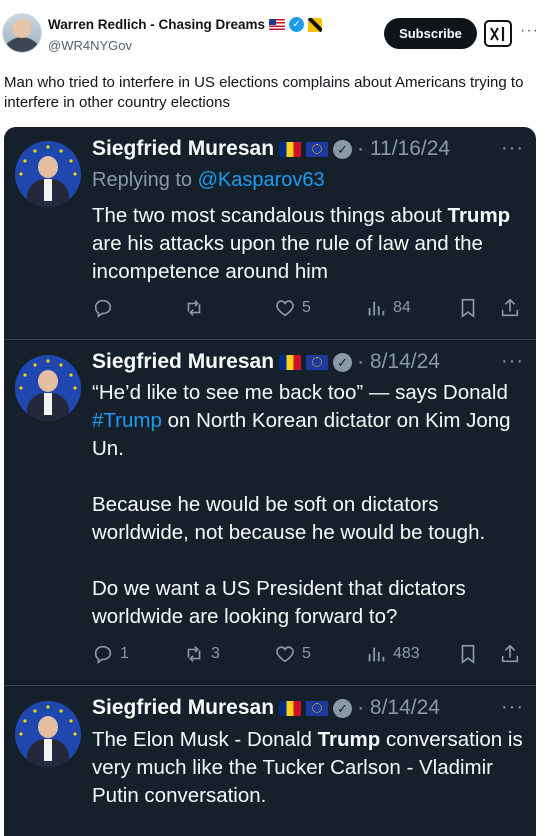 This screenshot has width=547, height=836. I want to click on replying-to-label: Replying to, so click(145, 180).